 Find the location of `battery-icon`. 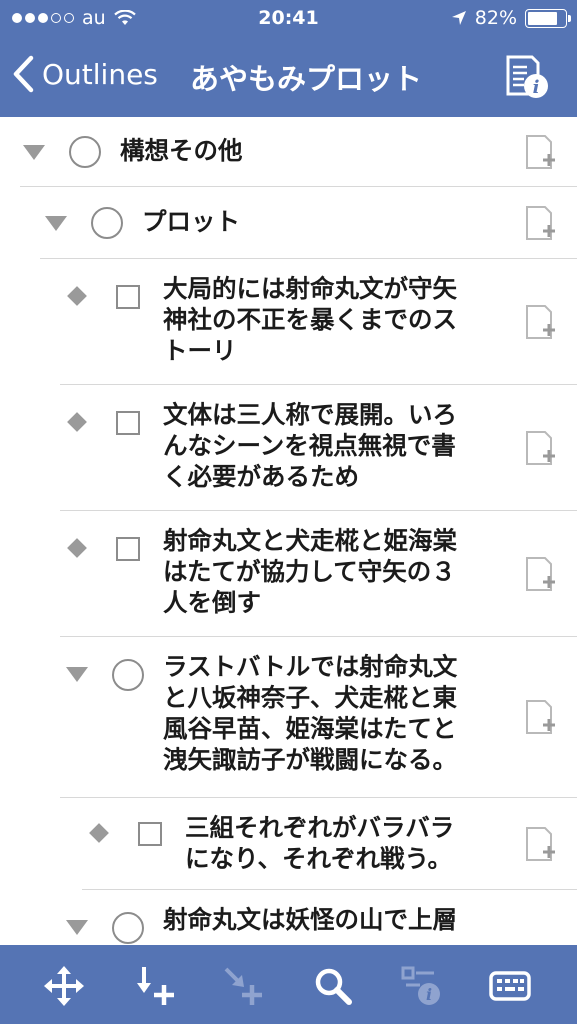

battery-icon is located at coordinates (548, 18).